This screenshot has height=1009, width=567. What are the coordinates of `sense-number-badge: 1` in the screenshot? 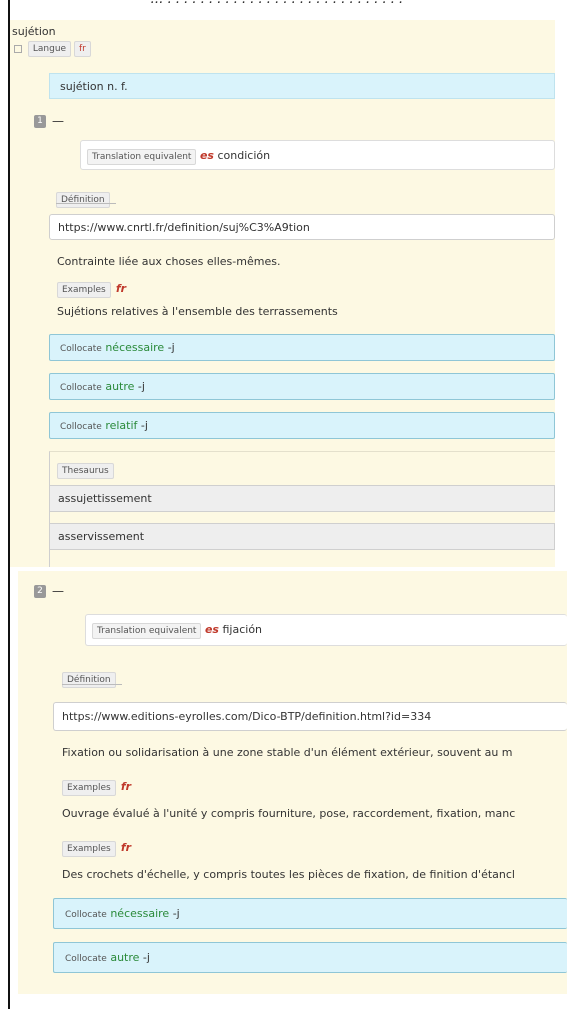 It's located at (40, 121).